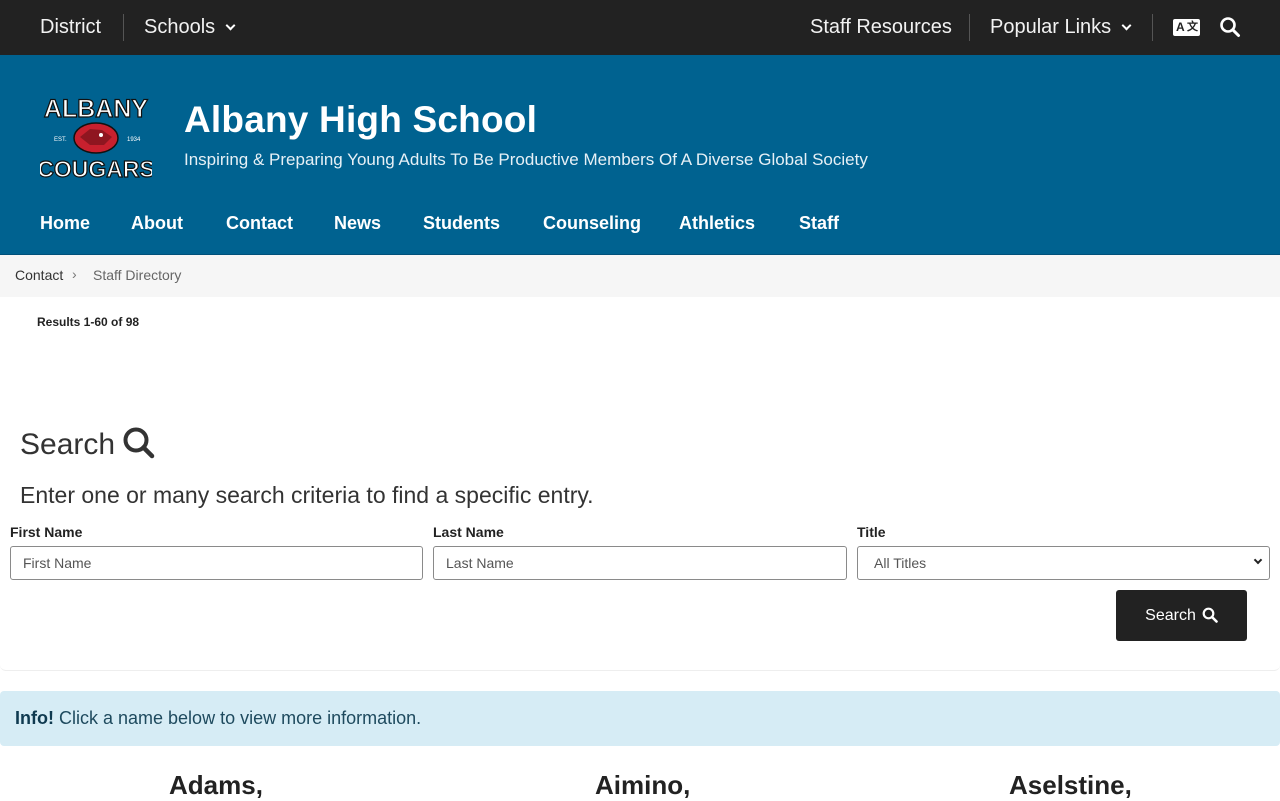 Image resolution: width=1280 pixels, height=801 pixels. What do you see at coordinates (216, 785) in the screenshot?
I see `staff-name-link: Adams,` at bounding box center [216, 785].